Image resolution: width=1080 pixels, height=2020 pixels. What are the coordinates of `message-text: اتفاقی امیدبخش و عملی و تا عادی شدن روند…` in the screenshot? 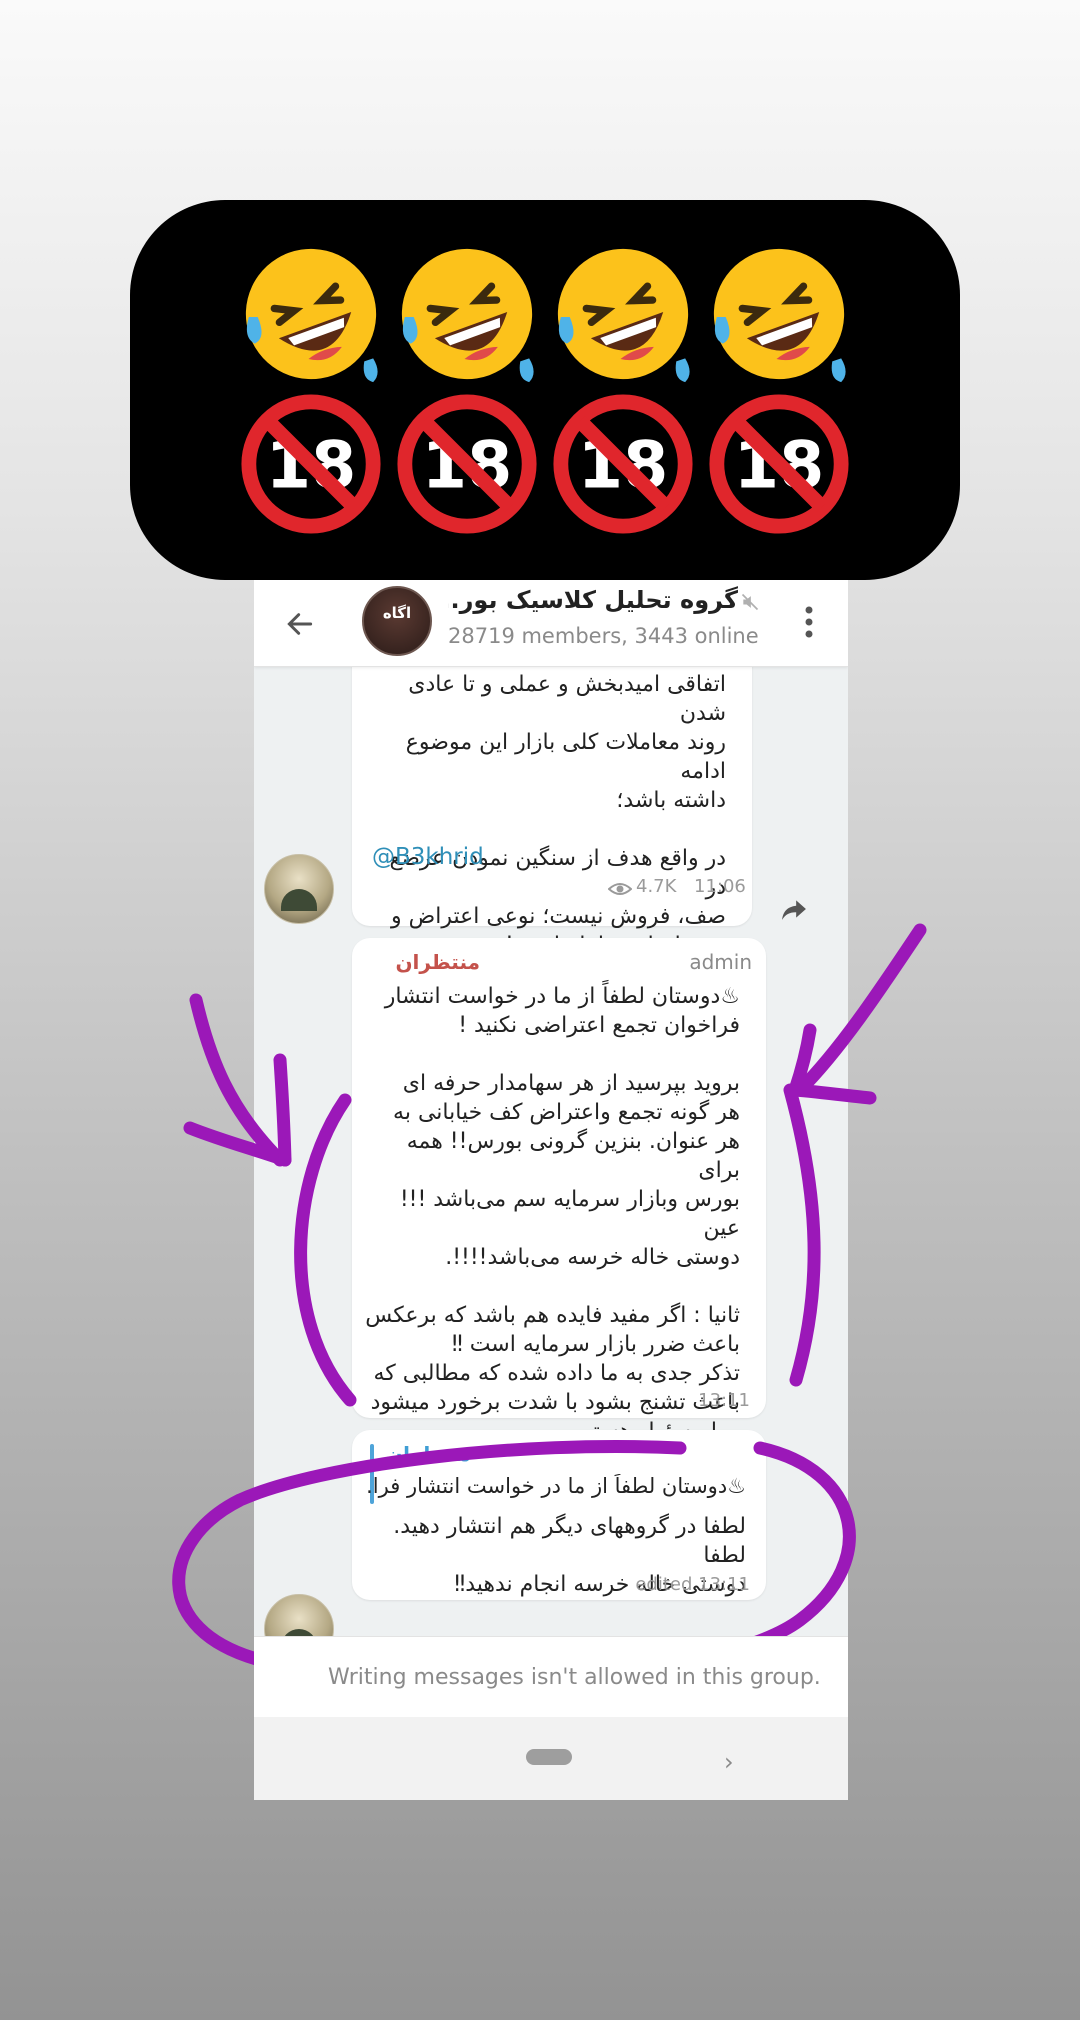 It's located at (557, 815).